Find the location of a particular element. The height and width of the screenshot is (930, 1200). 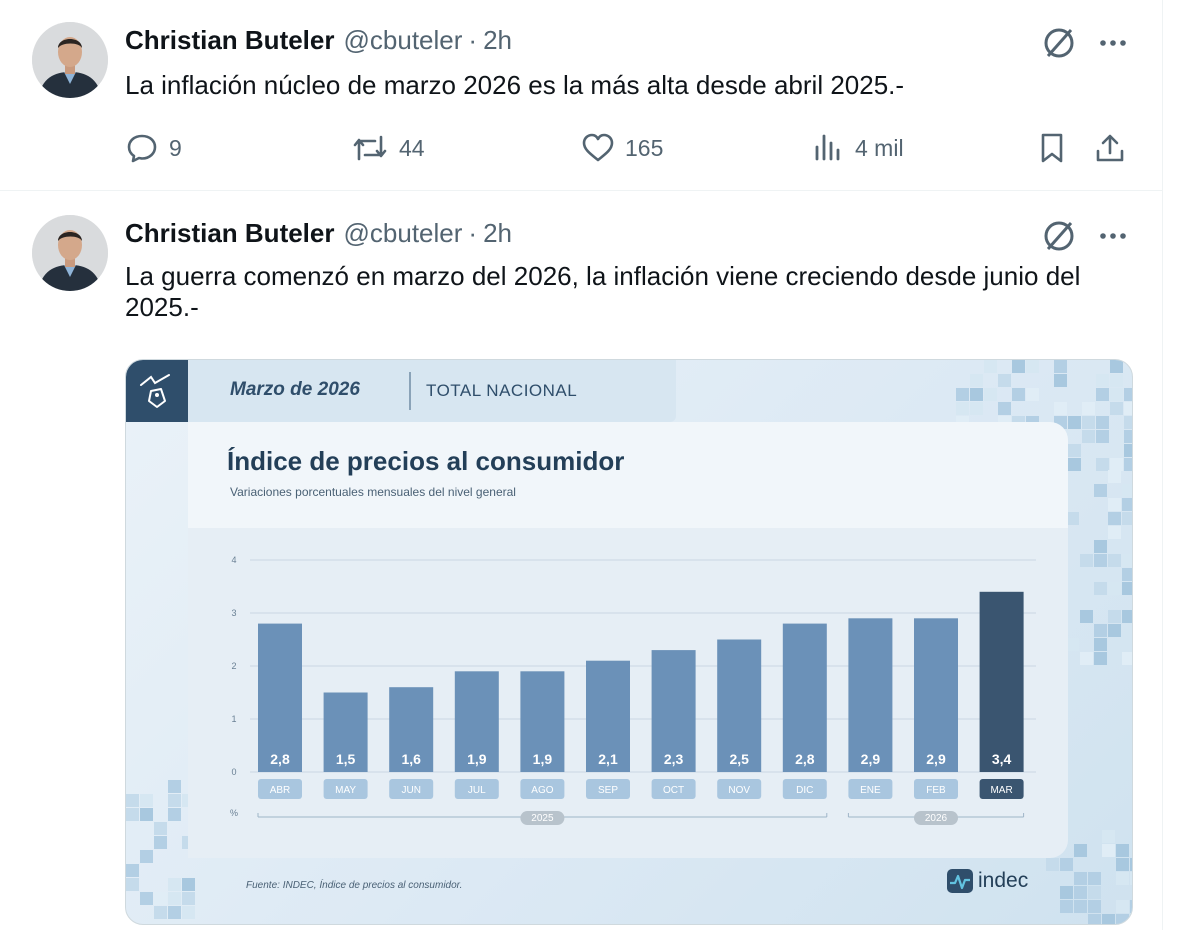

repost-count: 44 is located at coordinates (412, 147).